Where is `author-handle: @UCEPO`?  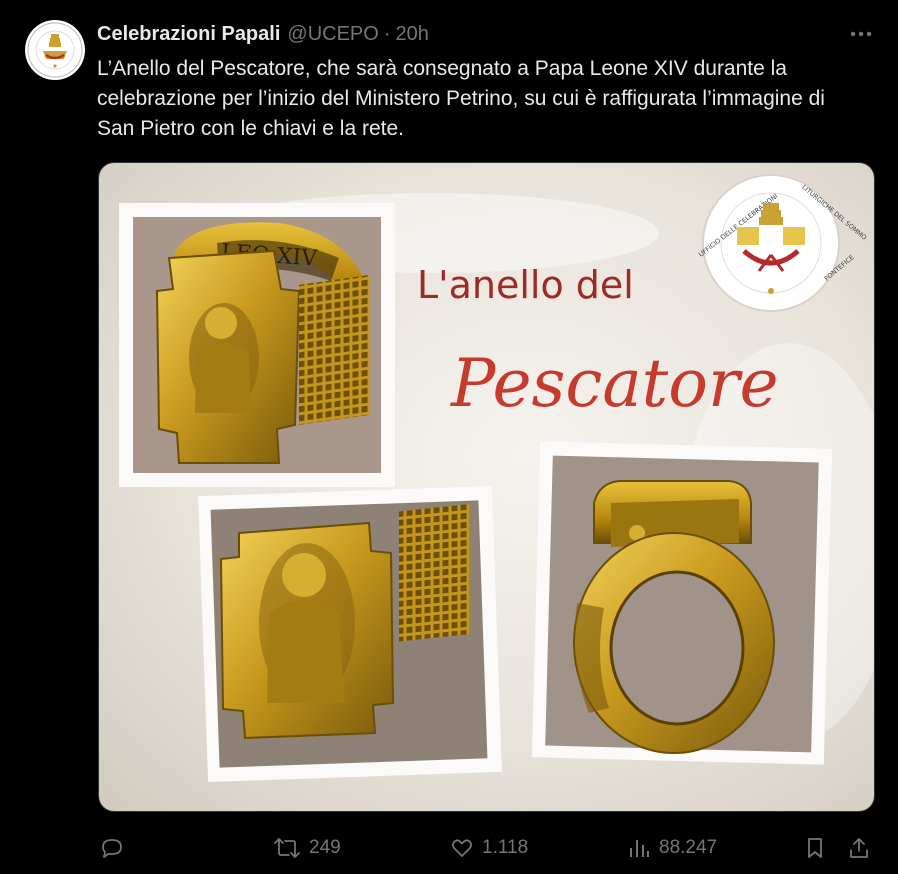
author-handle: @UCEPO is located at coordinates (332, 34).